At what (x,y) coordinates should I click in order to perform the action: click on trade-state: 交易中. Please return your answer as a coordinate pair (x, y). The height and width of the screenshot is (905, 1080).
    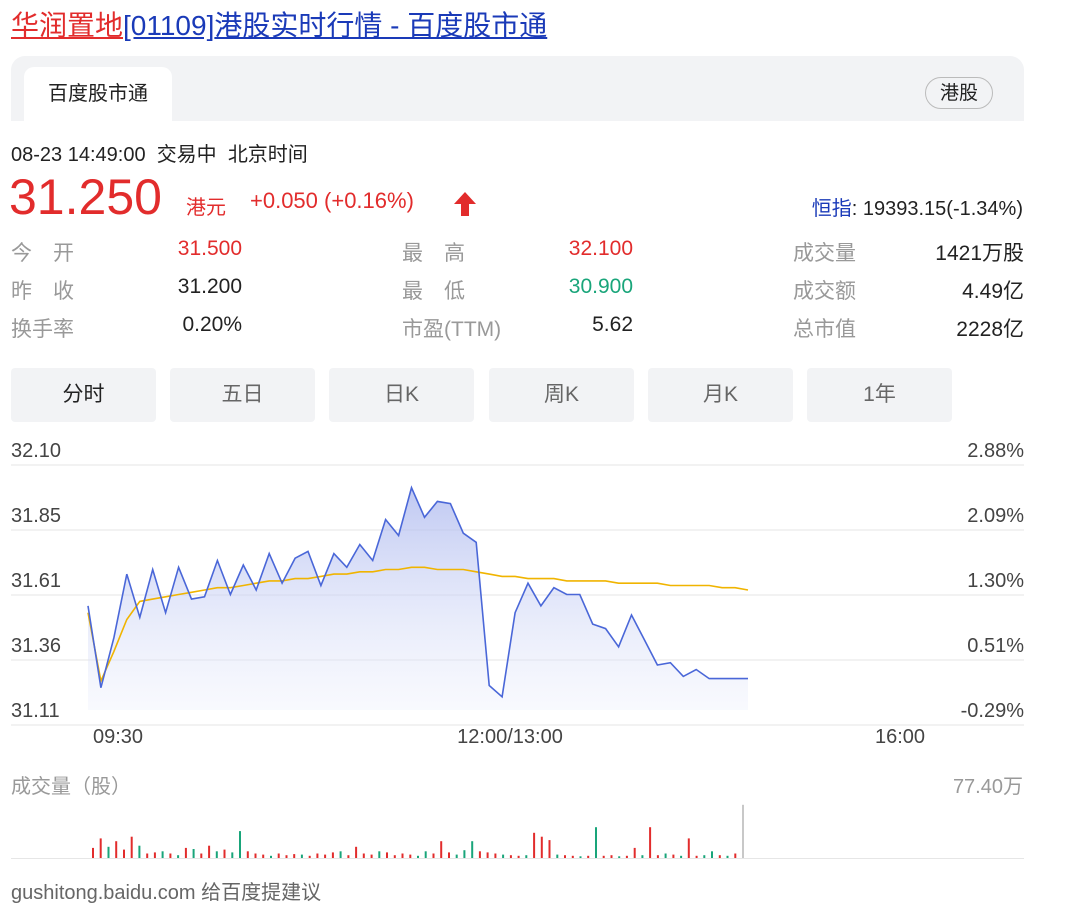
    Looking at the image, I should click on (186, 155).